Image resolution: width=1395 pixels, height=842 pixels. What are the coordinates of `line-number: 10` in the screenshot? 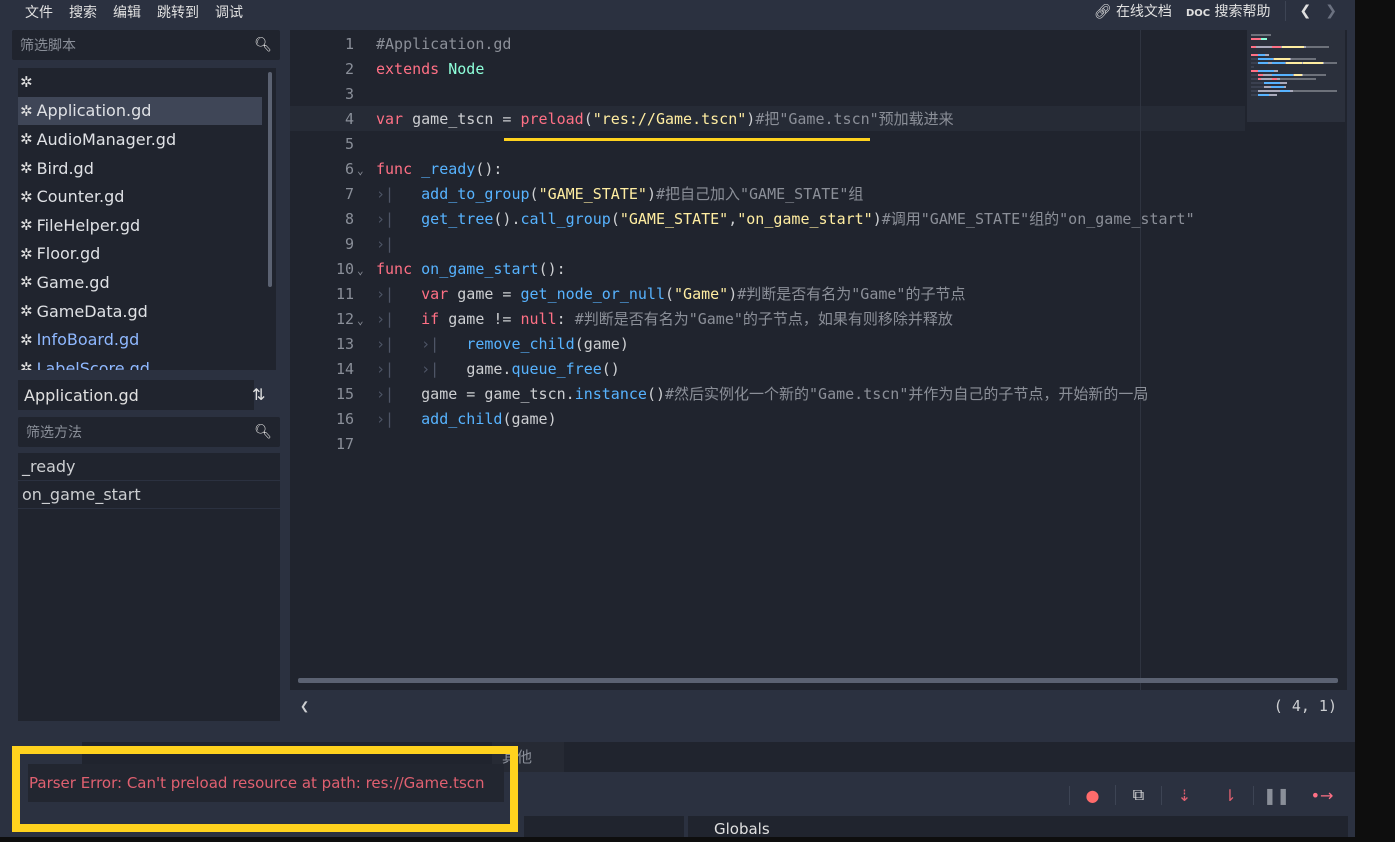 It's located at (344, 269).